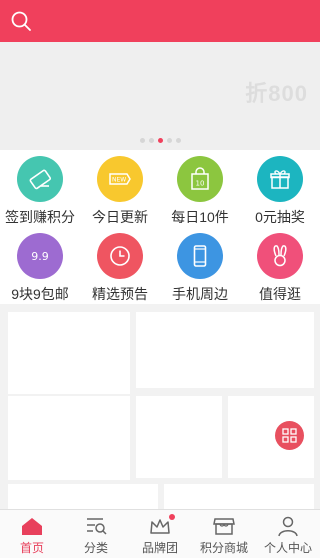  I want to click on grid-menu-button, so click(289, 435).